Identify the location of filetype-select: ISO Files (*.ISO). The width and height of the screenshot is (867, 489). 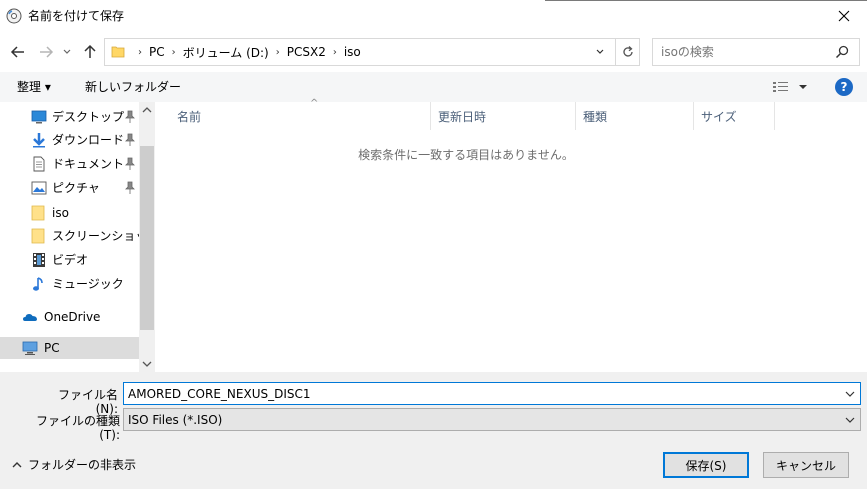
(492, 419).